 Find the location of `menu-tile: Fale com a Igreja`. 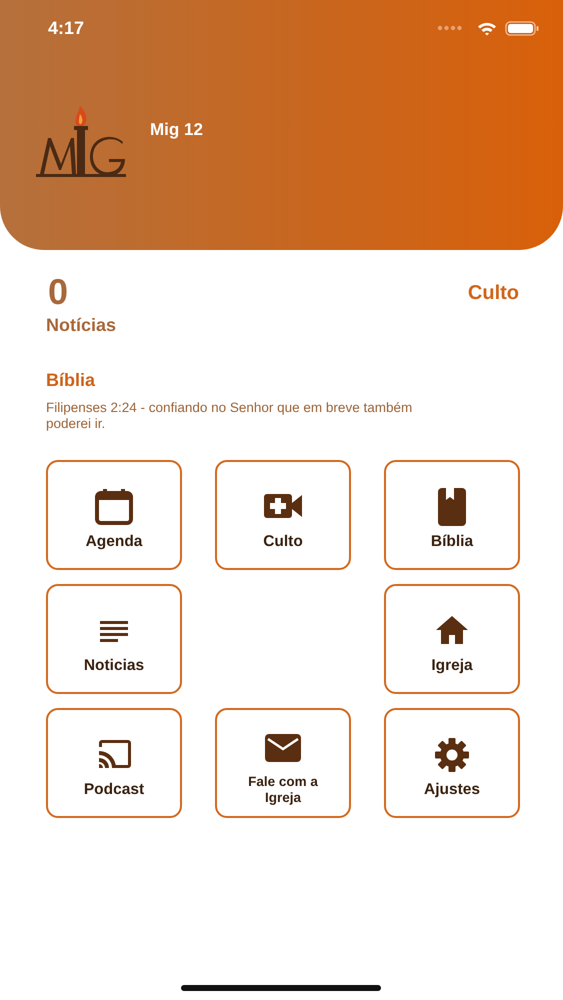

menu-tile: Fale com a Igreja is located at coordinates (283, 763).